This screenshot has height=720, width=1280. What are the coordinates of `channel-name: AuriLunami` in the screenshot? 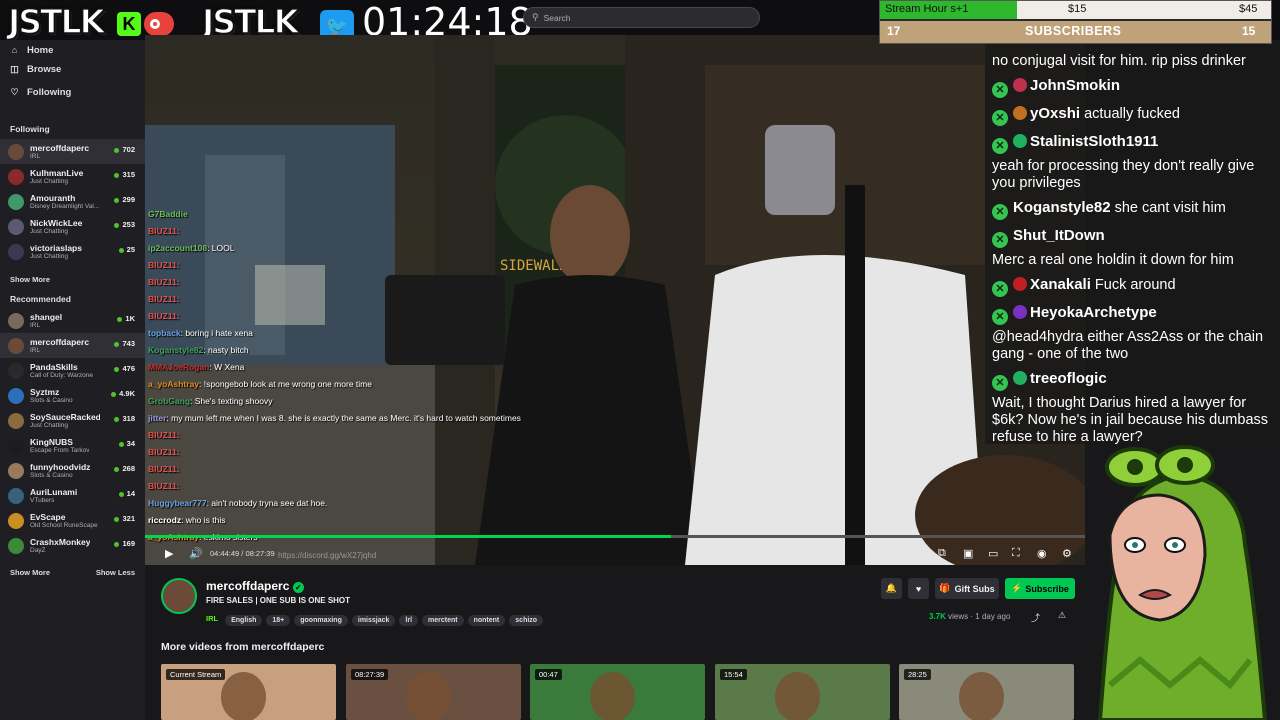 It's located at (54, 491).